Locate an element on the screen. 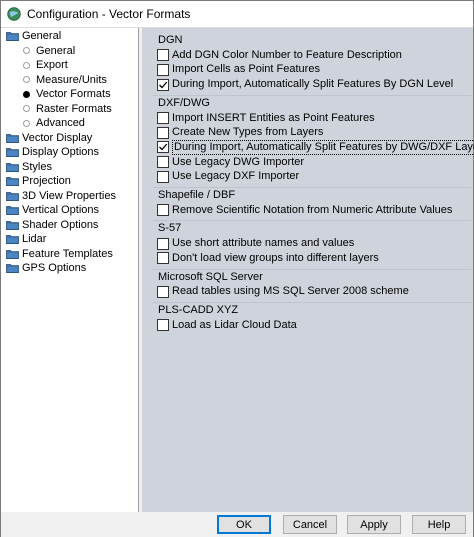 This screenshot has width=474, height=537. tree-item-label: Export is located at coordinates (52, 65).